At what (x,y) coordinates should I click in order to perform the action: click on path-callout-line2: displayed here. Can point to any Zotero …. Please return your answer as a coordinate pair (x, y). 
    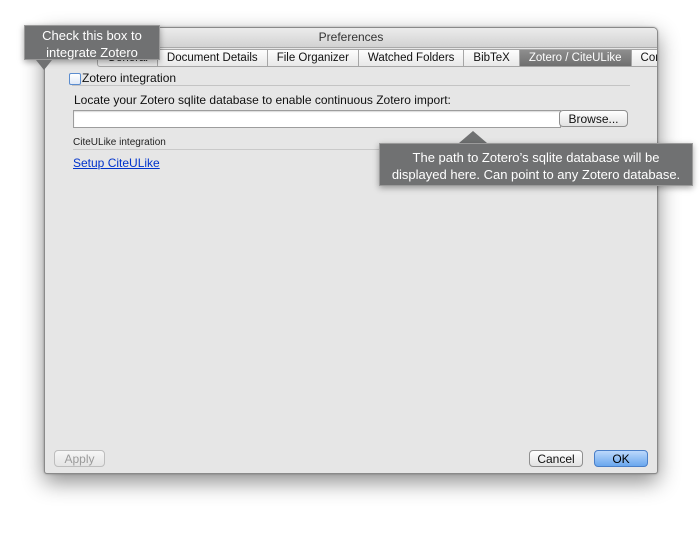
    Looking at the image, I should click on (536, 174).